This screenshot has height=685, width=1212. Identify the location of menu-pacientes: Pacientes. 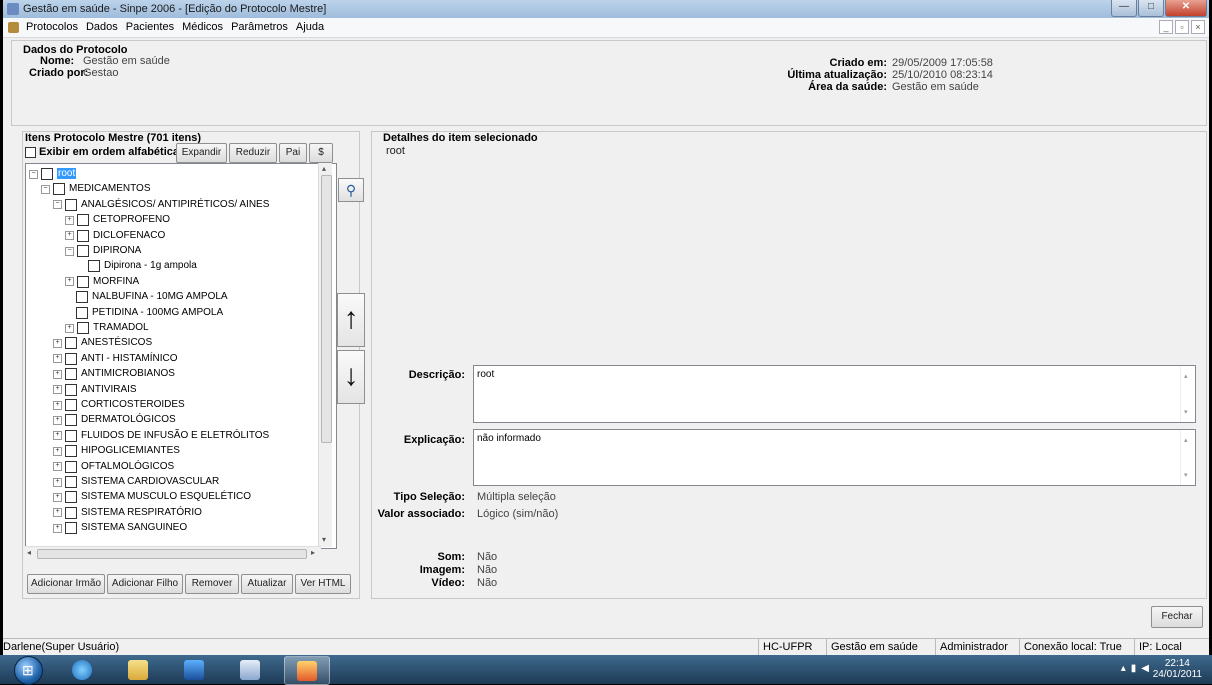
(150, 27).